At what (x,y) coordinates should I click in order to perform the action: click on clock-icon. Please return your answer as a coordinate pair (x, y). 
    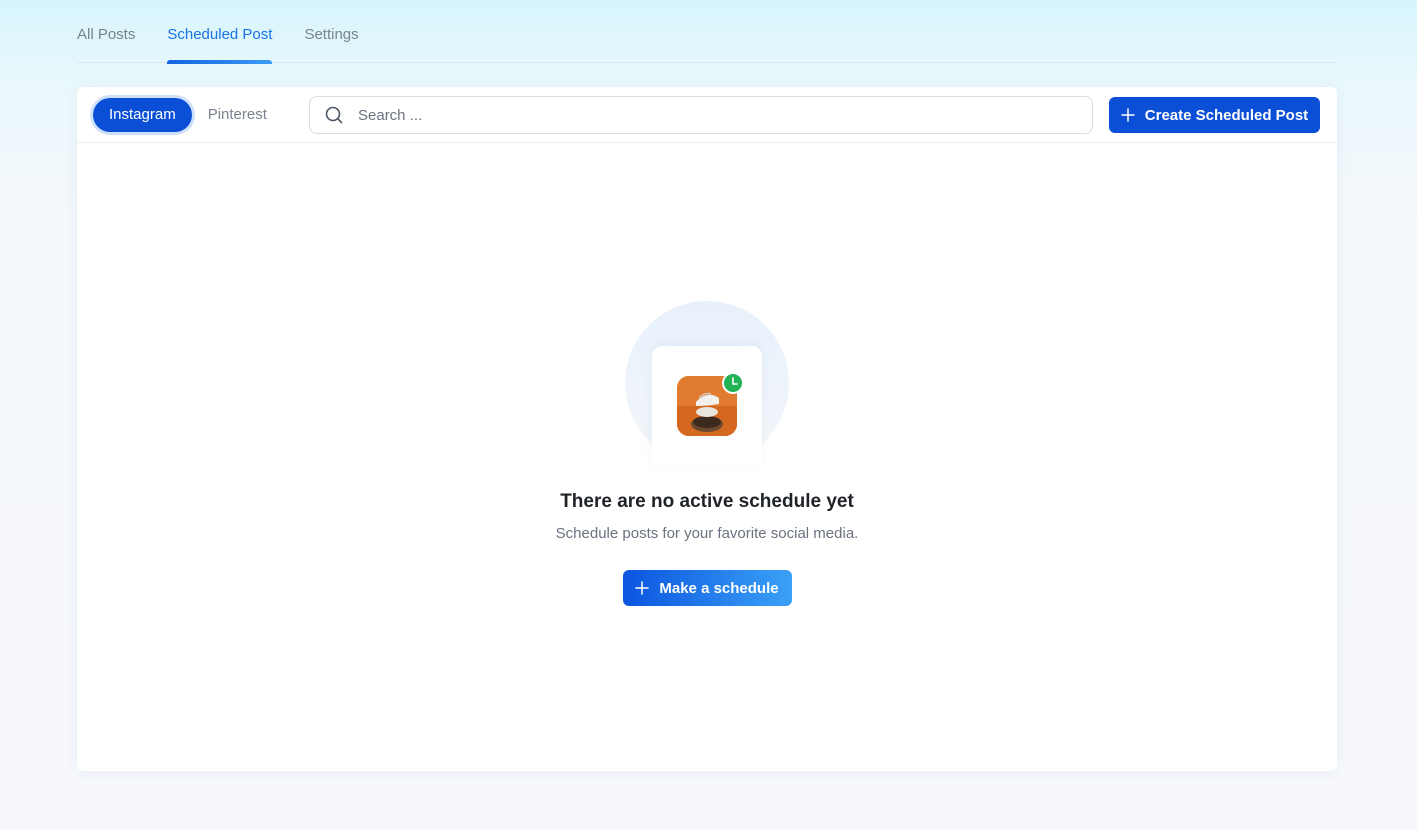
    Looking at the image, I should click on (733, 383).